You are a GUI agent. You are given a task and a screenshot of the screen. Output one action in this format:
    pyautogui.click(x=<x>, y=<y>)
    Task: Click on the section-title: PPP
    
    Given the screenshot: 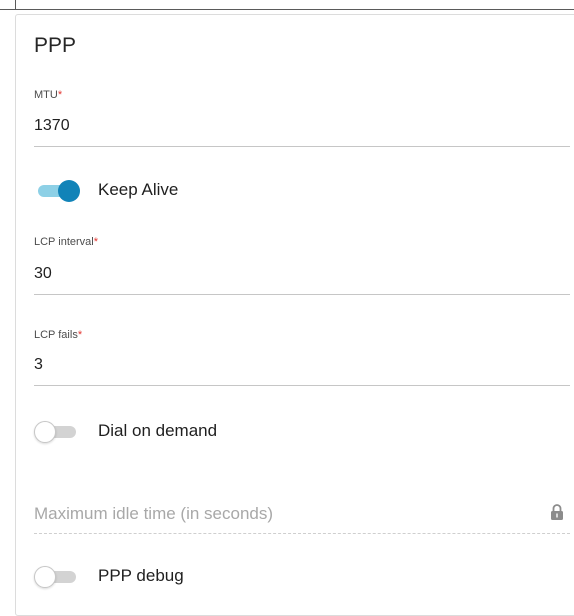 What is the action you would take?
    pyautogui.click(x=55, y=45)
    